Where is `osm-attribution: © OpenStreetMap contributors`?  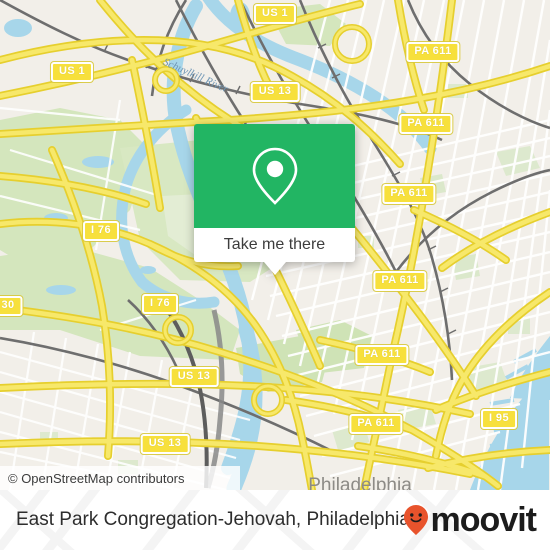
osm-attribution: © OpenStreetMap contributors is located at coordinates (120, 478).